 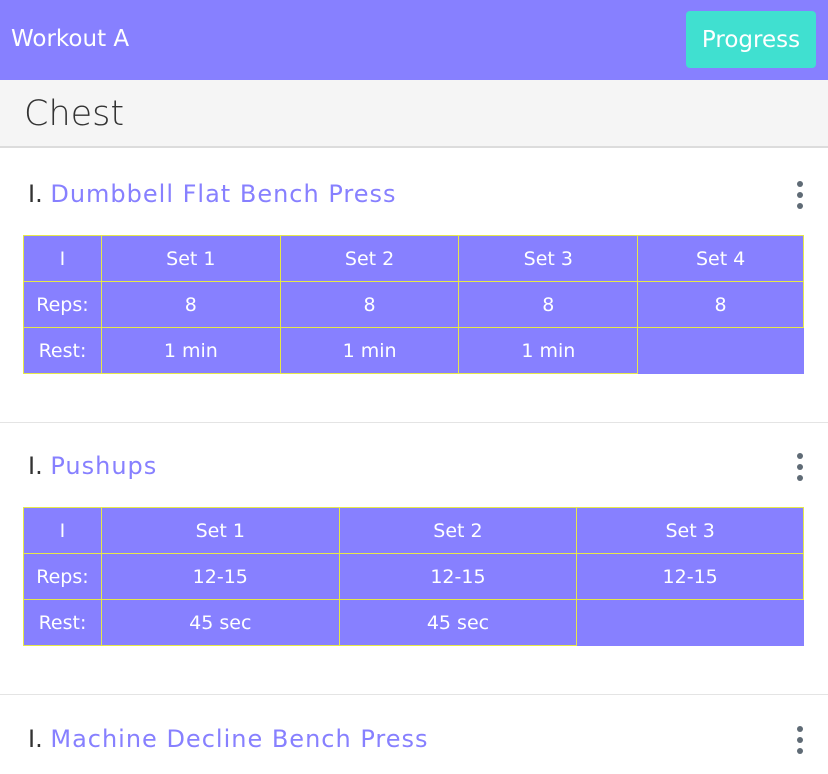 I want to click on table-row: Reps: 12-15 12-15 12-15, so click(x=413, y=576).